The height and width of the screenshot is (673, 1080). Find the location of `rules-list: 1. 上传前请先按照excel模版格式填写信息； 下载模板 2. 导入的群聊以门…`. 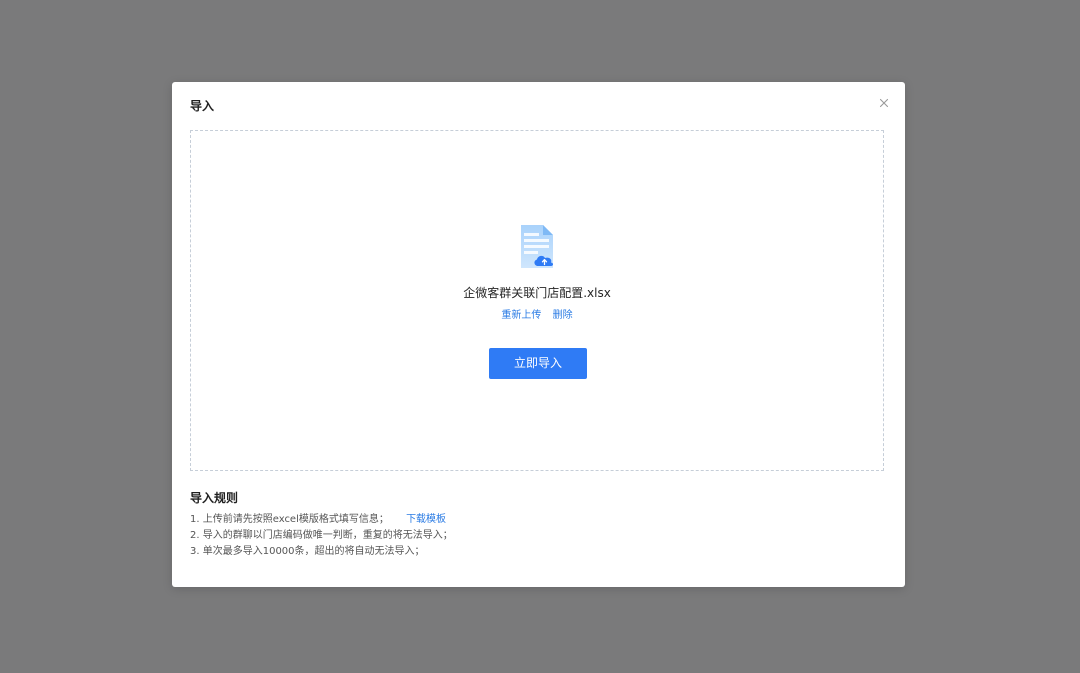

rules-list: 1. 上传前请先按照excel模版格式填写信息； 下载模板 2. 导入的群聊以门… is located at coordinates (321, 538).